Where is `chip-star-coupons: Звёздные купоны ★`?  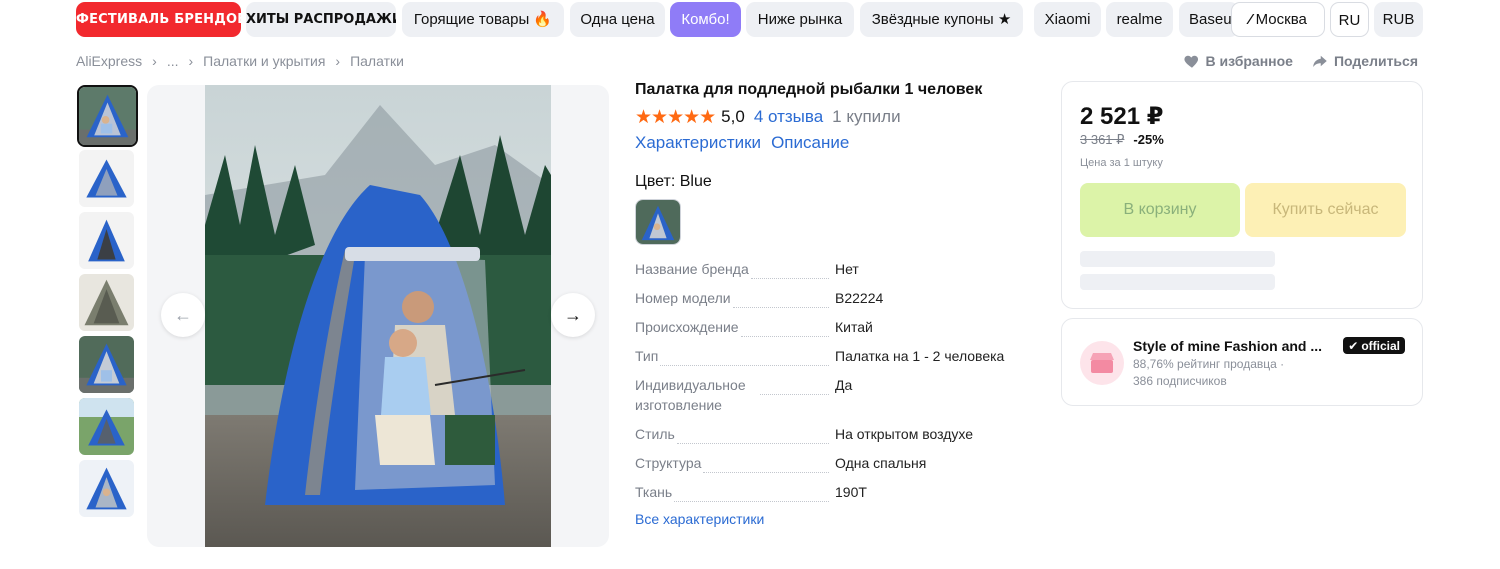 chip-star-coupons: Звёздные купоны ★ is located at coordinates (941, 19).